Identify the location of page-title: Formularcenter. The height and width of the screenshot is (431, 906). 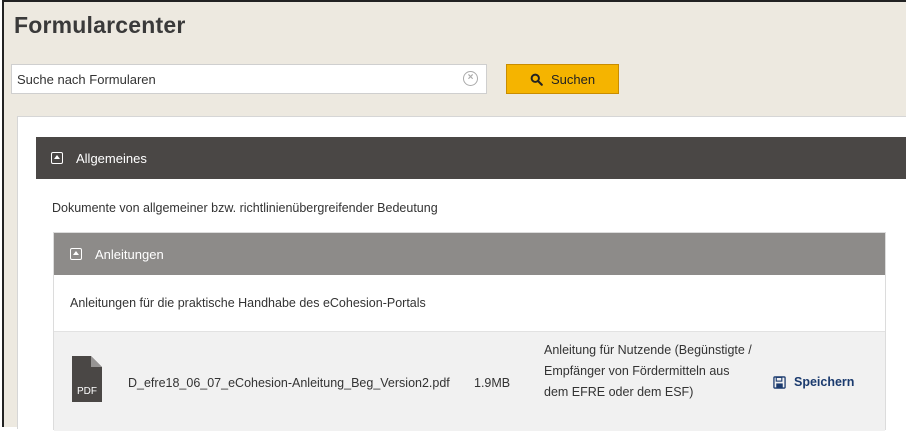
(100, 25).